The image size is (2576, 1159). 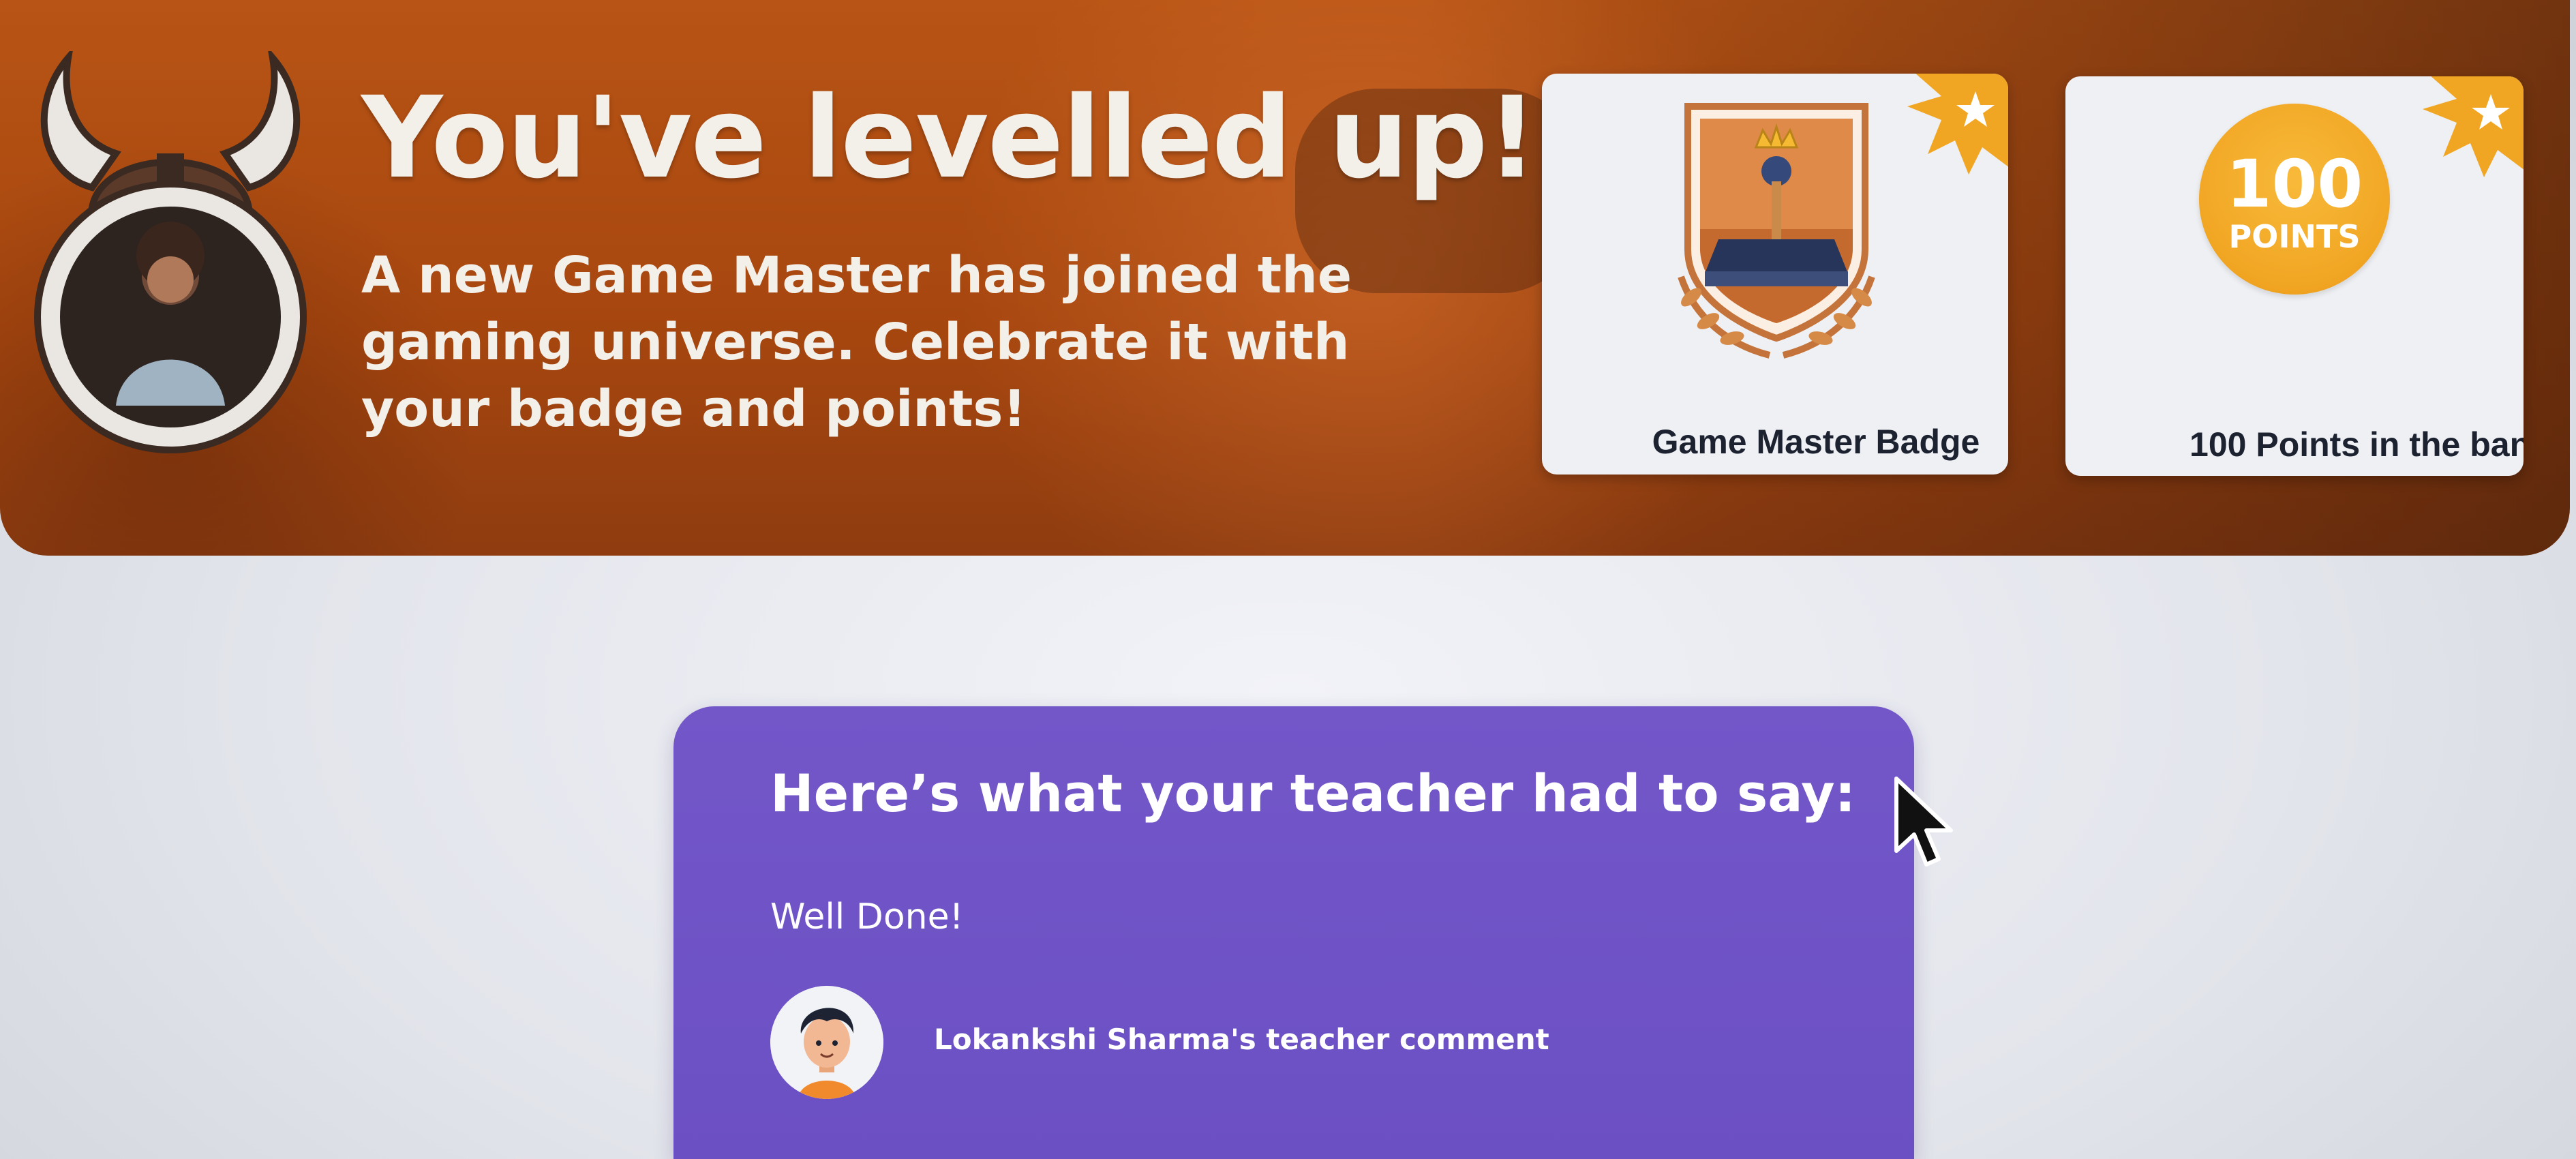 What do you see at coordinates (2294, 184) in the screenshot?
I see `coin-value: 100` at bounding box center [2294, 184].